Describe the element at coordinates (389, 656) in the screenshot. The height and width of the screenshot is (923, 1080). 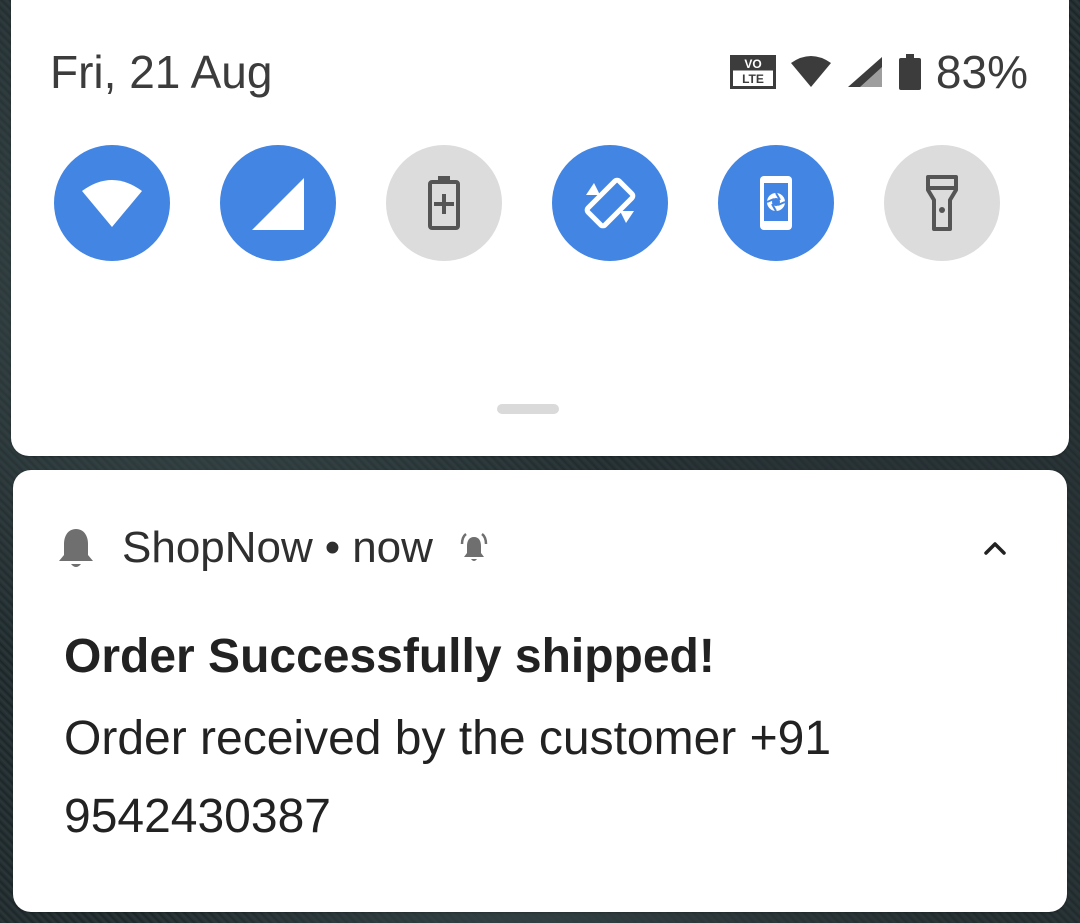
I see `notification-title: Order Successfully shipped!` at that location.